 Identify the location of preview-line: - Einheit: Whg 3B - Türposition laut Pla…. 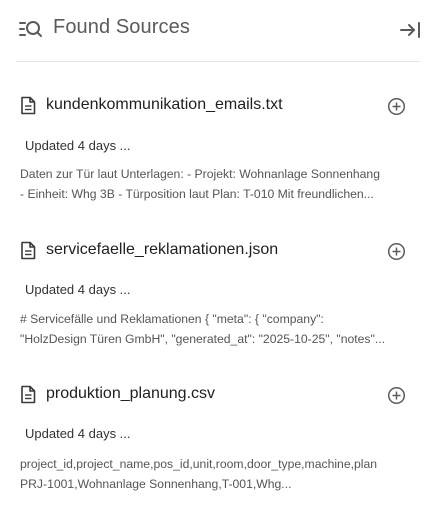
(197, 194).